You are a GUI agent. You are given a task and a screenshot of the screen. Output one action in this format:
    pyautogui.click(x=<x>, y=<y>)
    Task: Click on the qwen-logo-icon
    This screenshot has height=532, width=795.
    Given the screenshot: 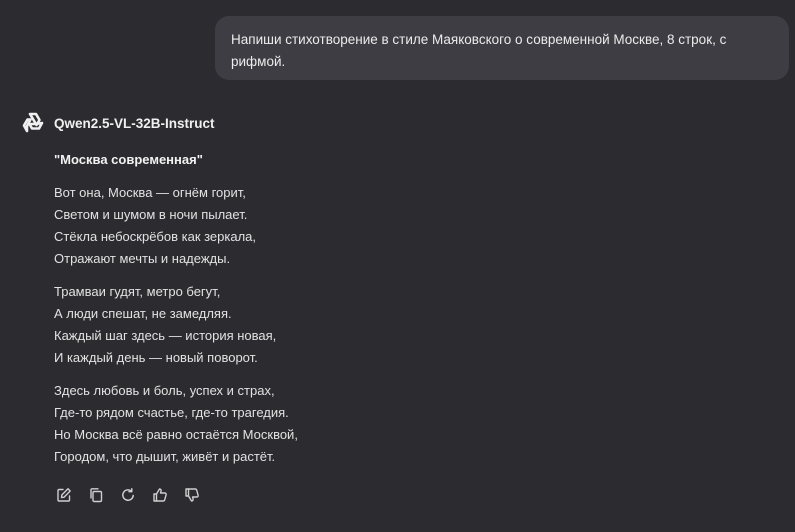 What is the action you would take?
    pyautogui.click(x=33, y=123)
    